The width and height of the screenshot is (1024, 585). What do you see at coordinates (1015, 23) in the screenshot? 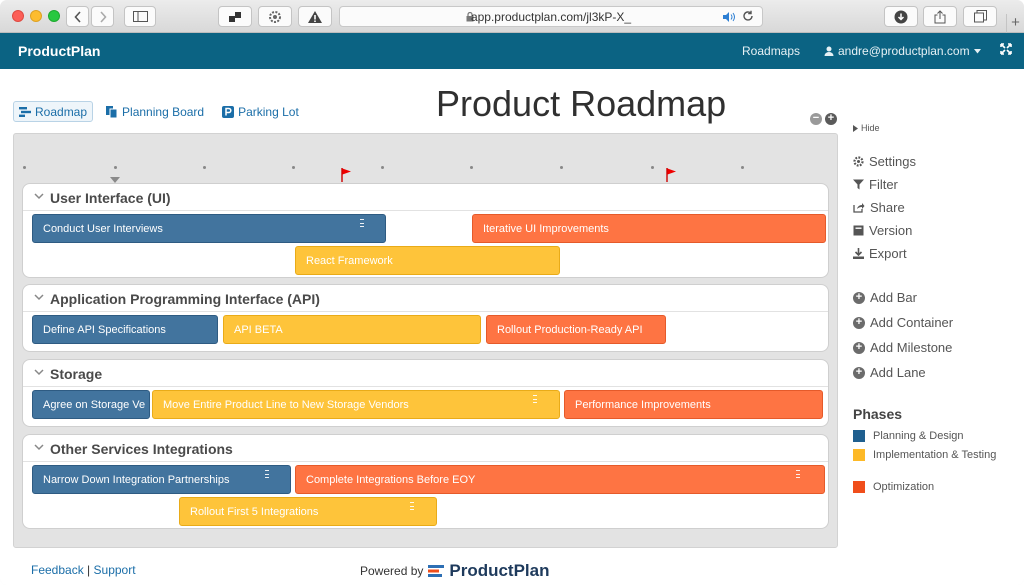
I see `new-tab-button: +` at bounding box center [1015, 23].